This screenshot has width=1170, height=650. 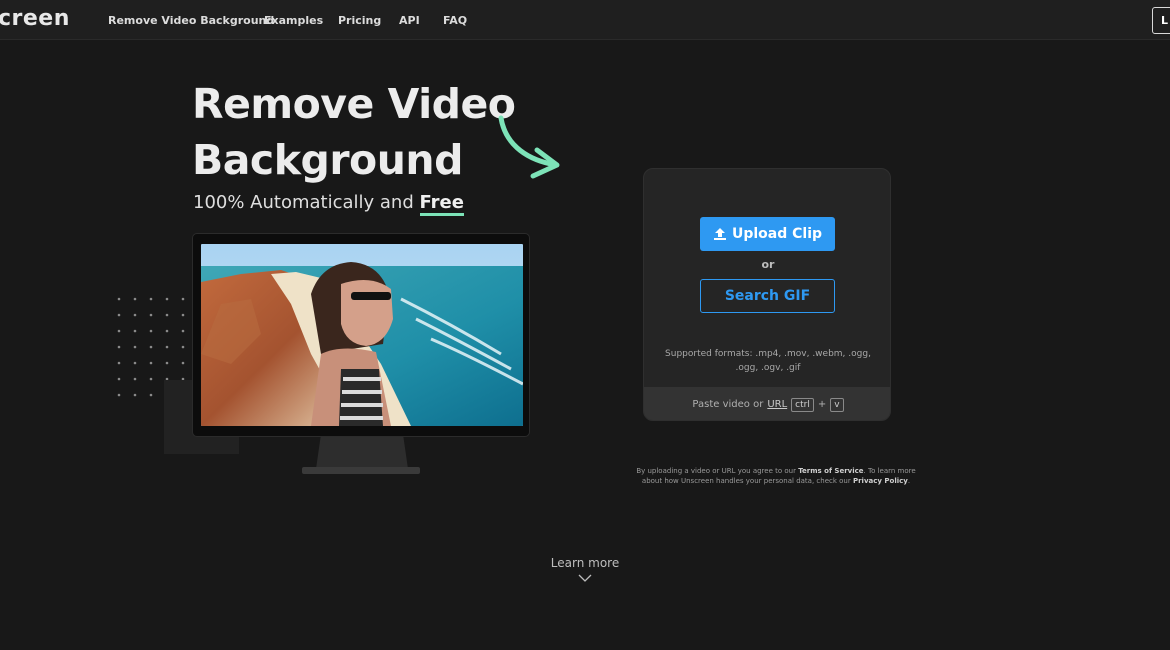 I want to click on search-gif-button: Search GIF, so click(x=767, y=296).